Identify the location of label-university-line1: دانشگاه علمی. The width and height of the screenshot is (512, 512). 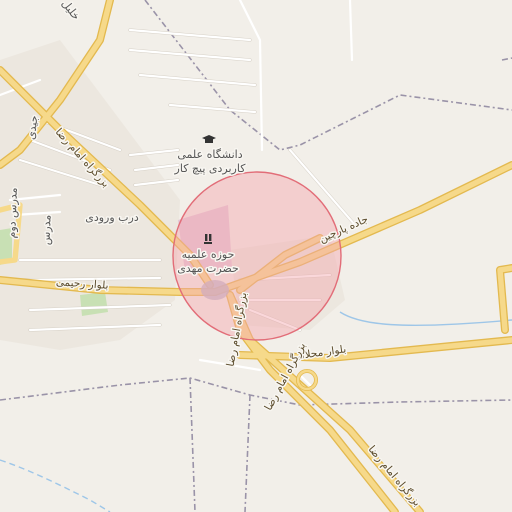
(209, 154).